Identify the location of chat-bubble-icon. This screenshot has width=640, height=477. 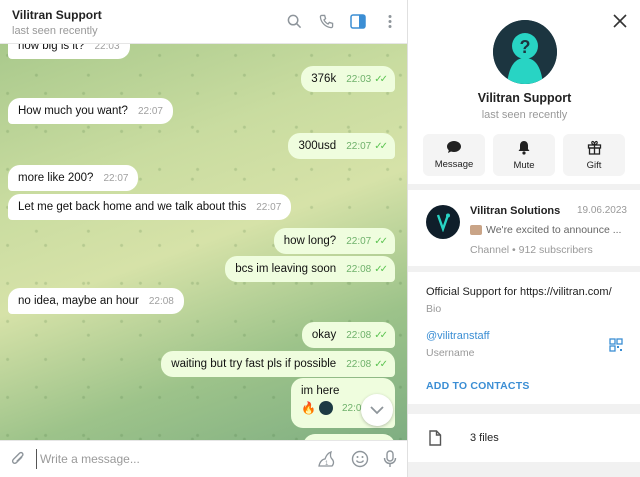
(454, 147).